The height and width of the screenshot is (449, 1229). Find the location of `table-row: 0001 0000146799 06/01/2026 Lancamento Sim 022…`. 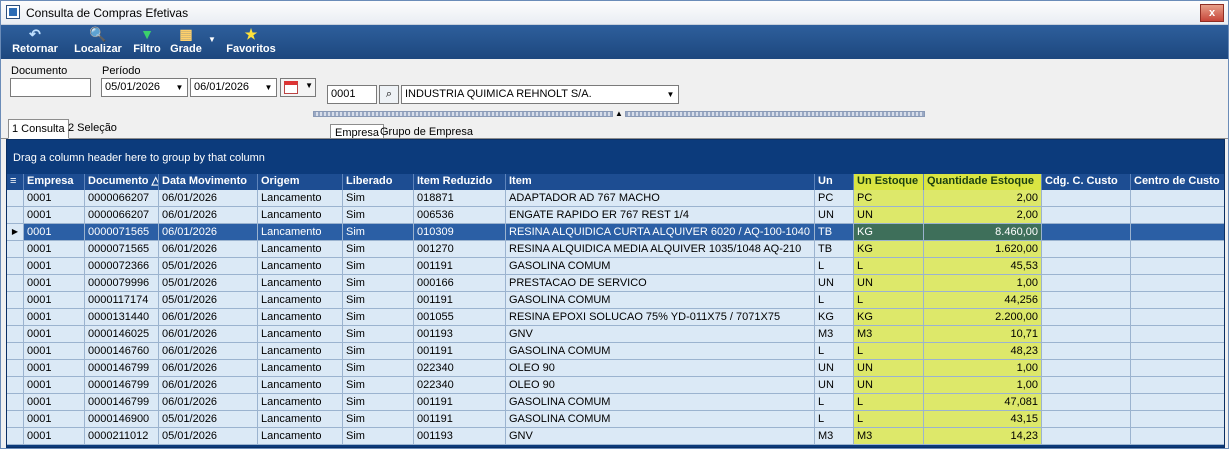

table-row: 0001 0000146799 06/01/2026 Lancamento Sim 022… is located at coordinates (615, 368).